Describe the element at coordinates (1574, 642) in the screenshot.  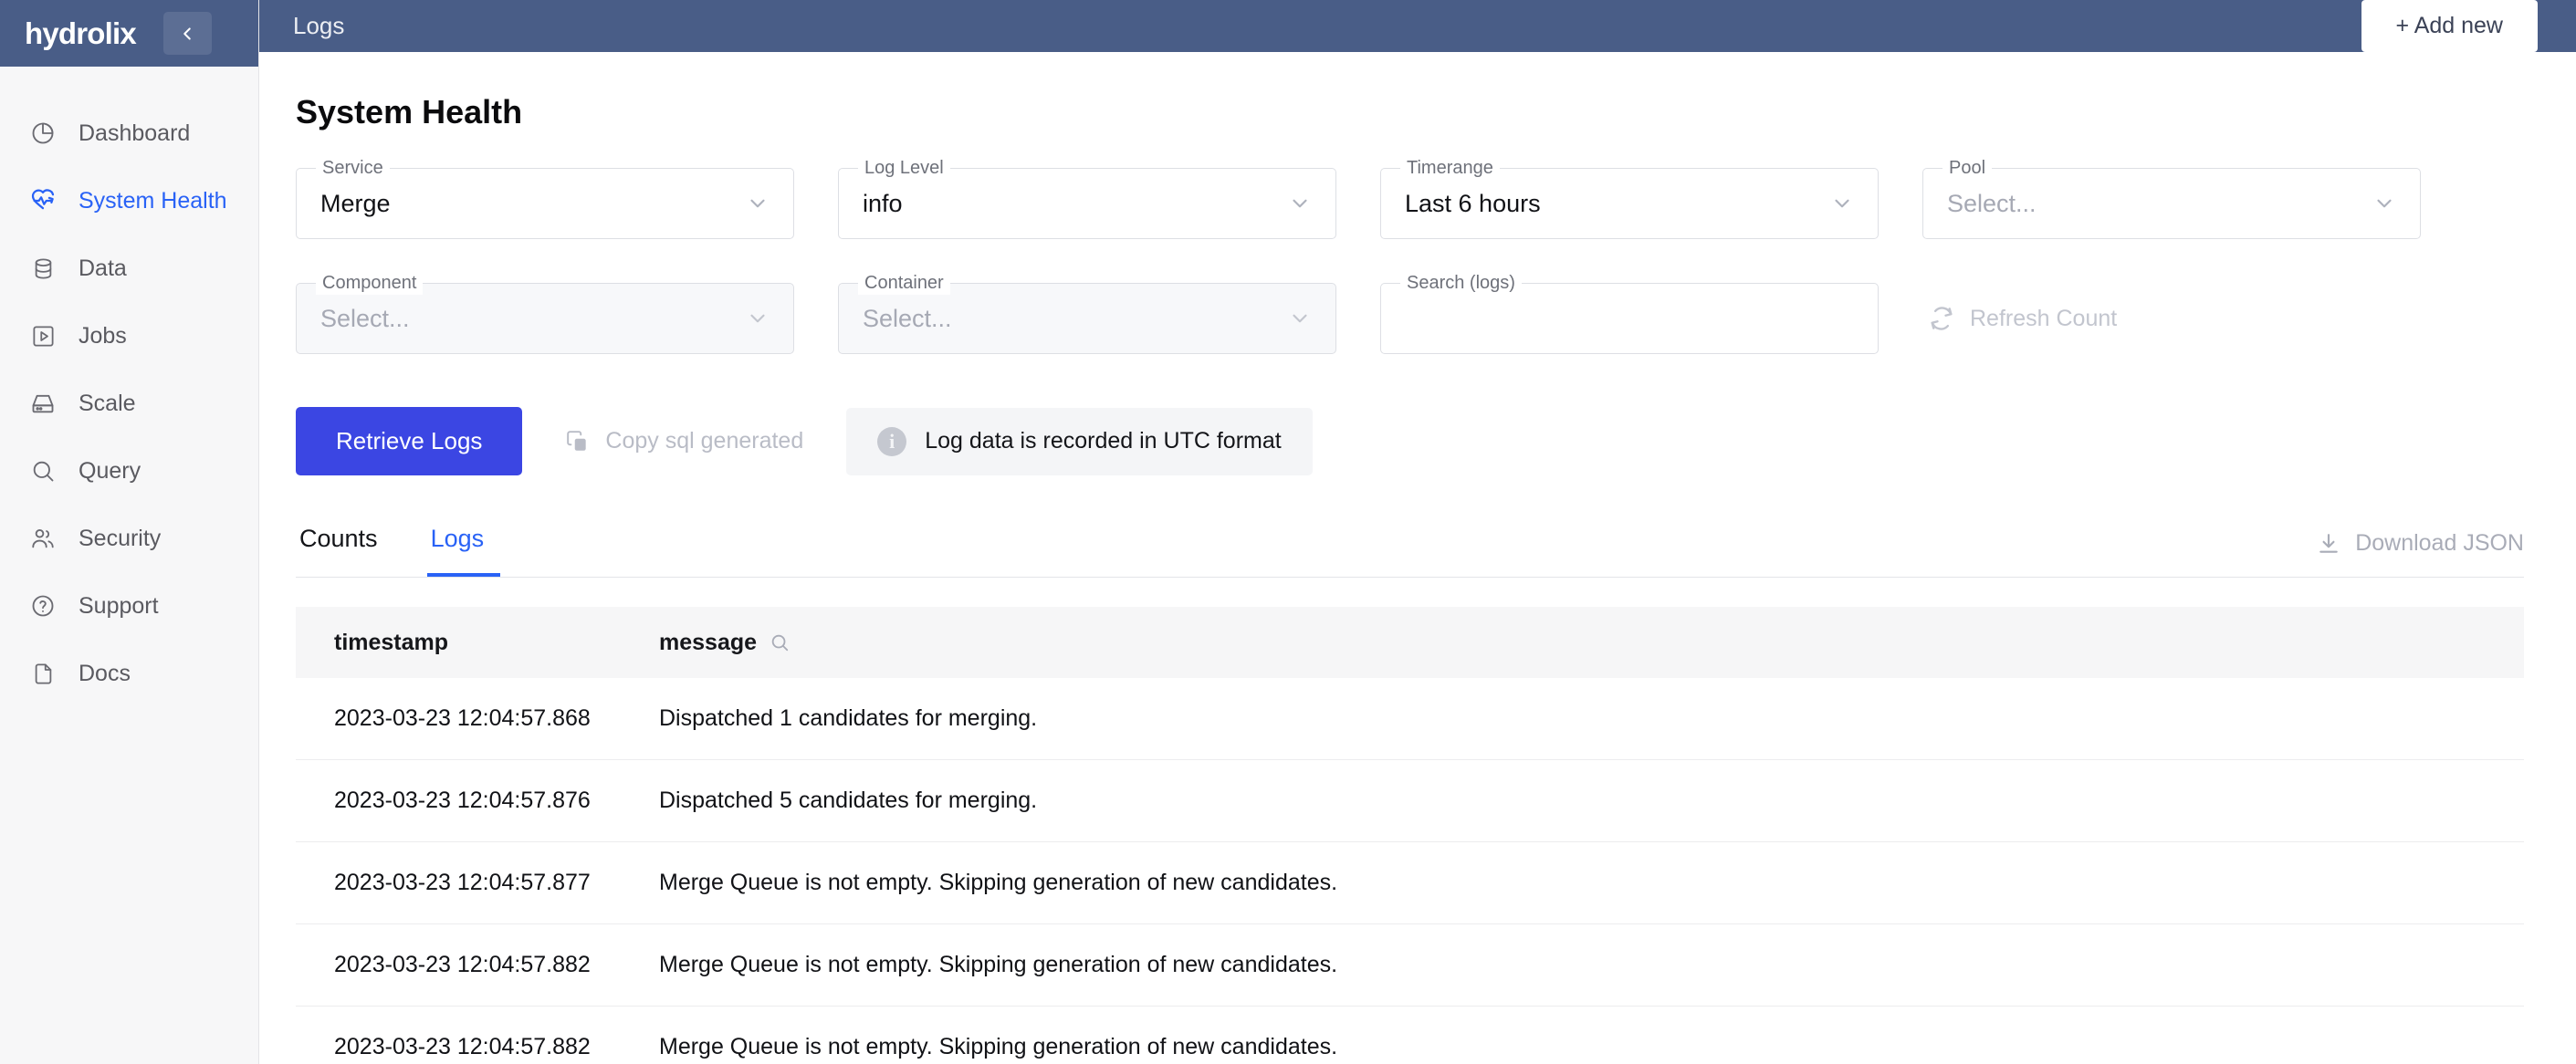
I see `column-header-message: message` at that location.